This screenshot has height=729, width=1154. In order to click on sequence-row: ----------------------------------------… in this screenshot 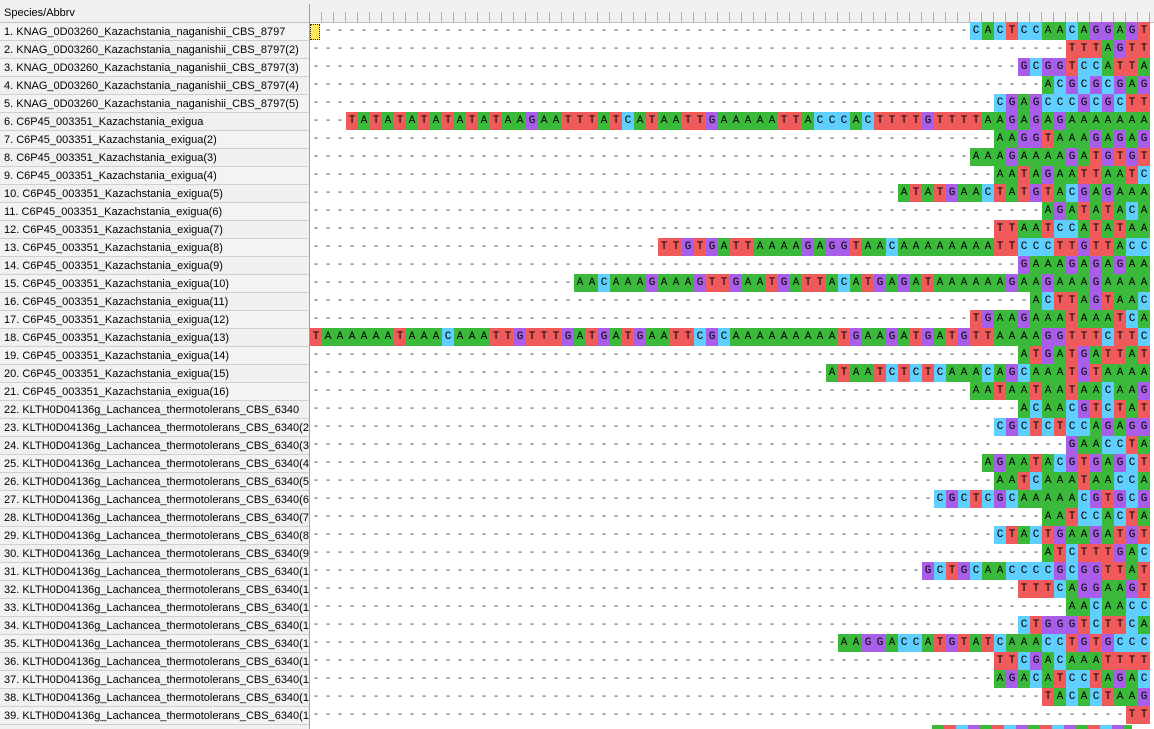, I will do `click(732, 715)`.